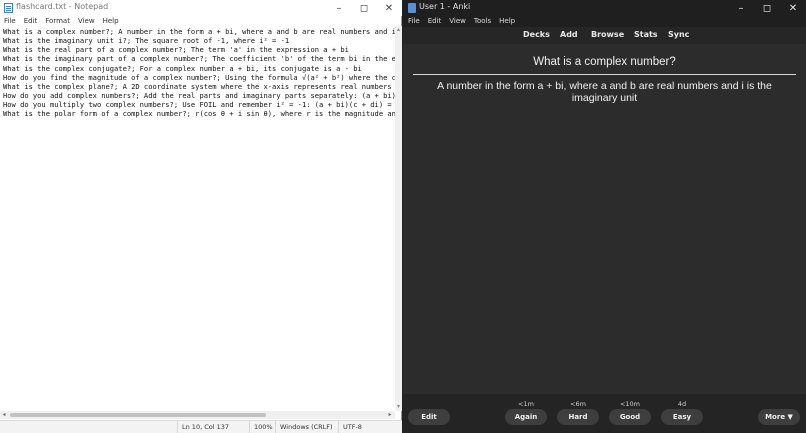 Image resolution: width=806 pixels, height=433 pixels. What do you see at coordinates (604, 74) in the screenshot?
I see `card-divider` at bounding box center [604, 74].